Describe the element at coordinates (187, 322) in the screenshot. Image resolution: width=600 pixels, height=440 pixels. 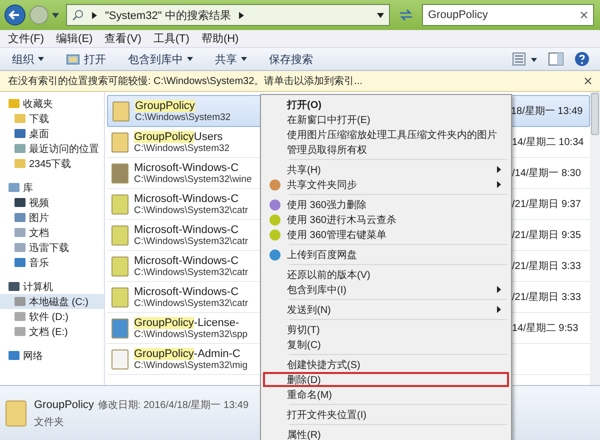
I see `file-name: GroupPolicy-License-` at that location.